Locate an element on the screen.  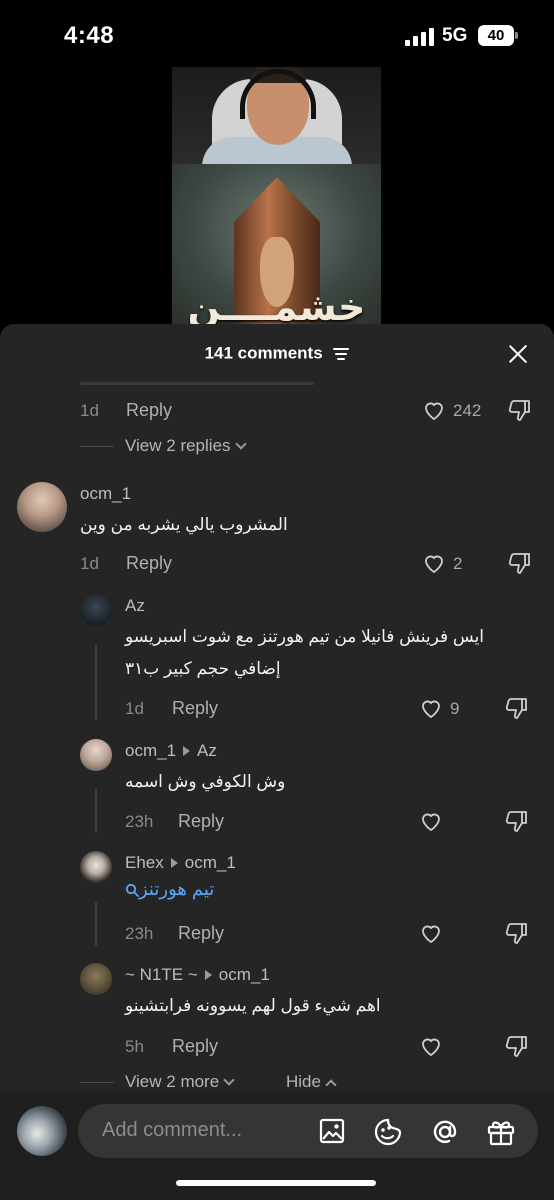
sheet-header: 141 comments is located at coordinates (277, 353).